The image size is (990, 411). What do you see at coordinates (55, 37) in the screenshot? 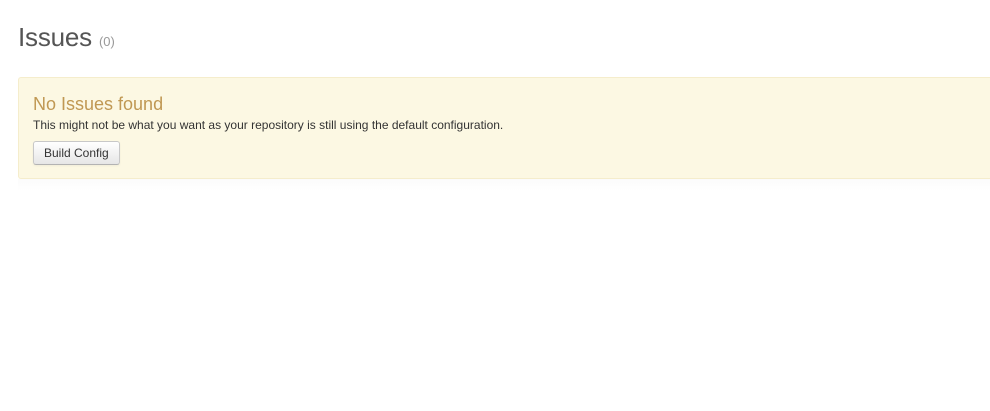
I see `page-title: Issues` at bounding box center [55, 37].